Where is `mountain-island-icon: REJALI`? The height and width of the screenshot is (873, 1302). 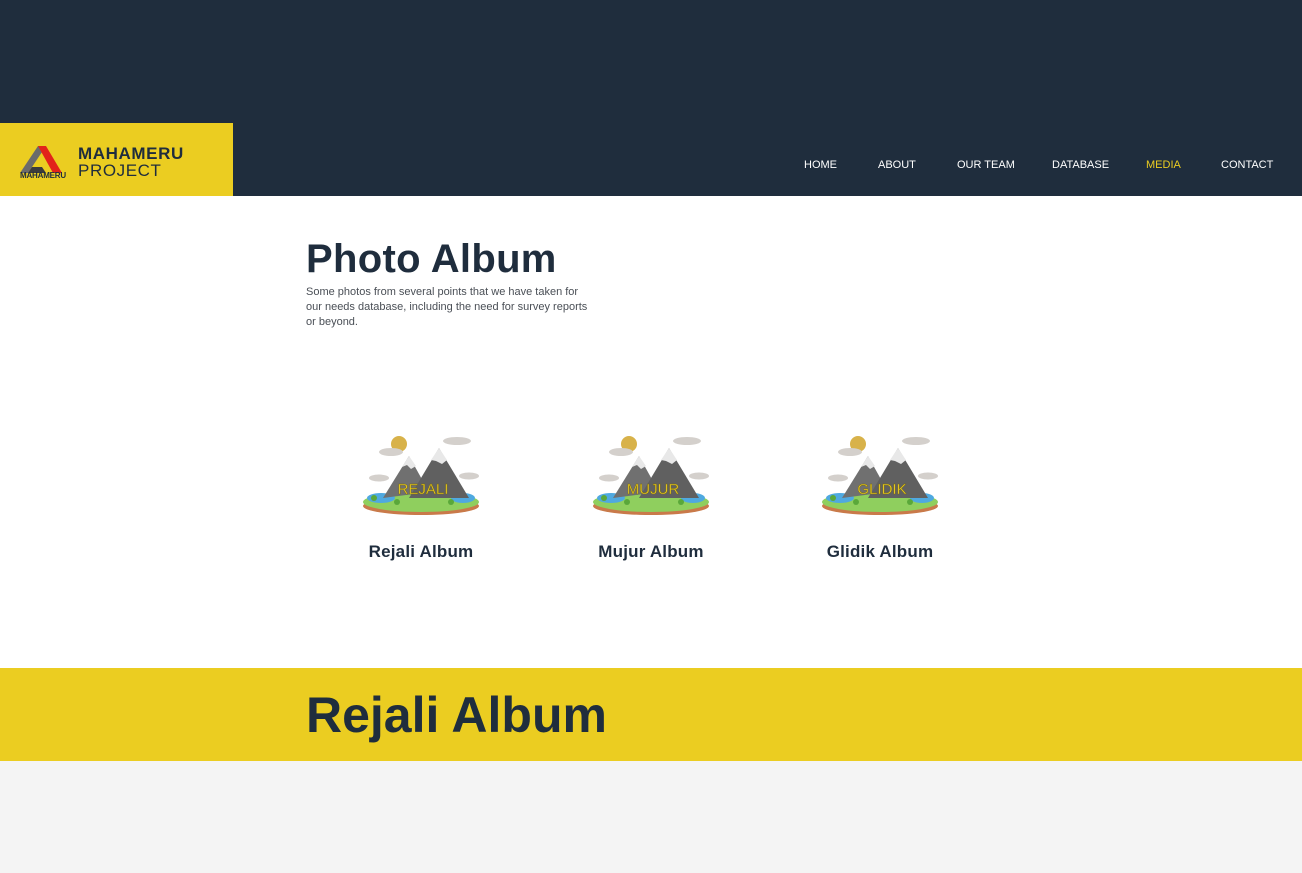
mountain-island-icon: REJALI is located at coordinates (421, 475).